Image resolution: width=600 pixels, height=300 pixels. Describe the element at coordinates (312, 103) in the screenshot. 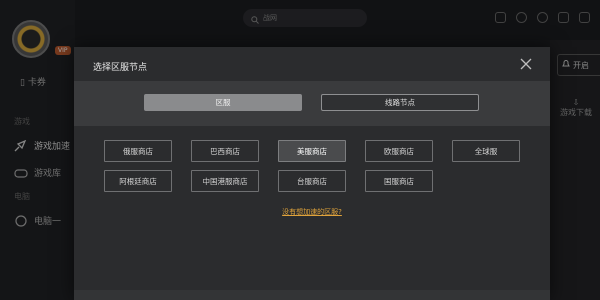

I see `tab-bar: 区服 线路节点` at that location.